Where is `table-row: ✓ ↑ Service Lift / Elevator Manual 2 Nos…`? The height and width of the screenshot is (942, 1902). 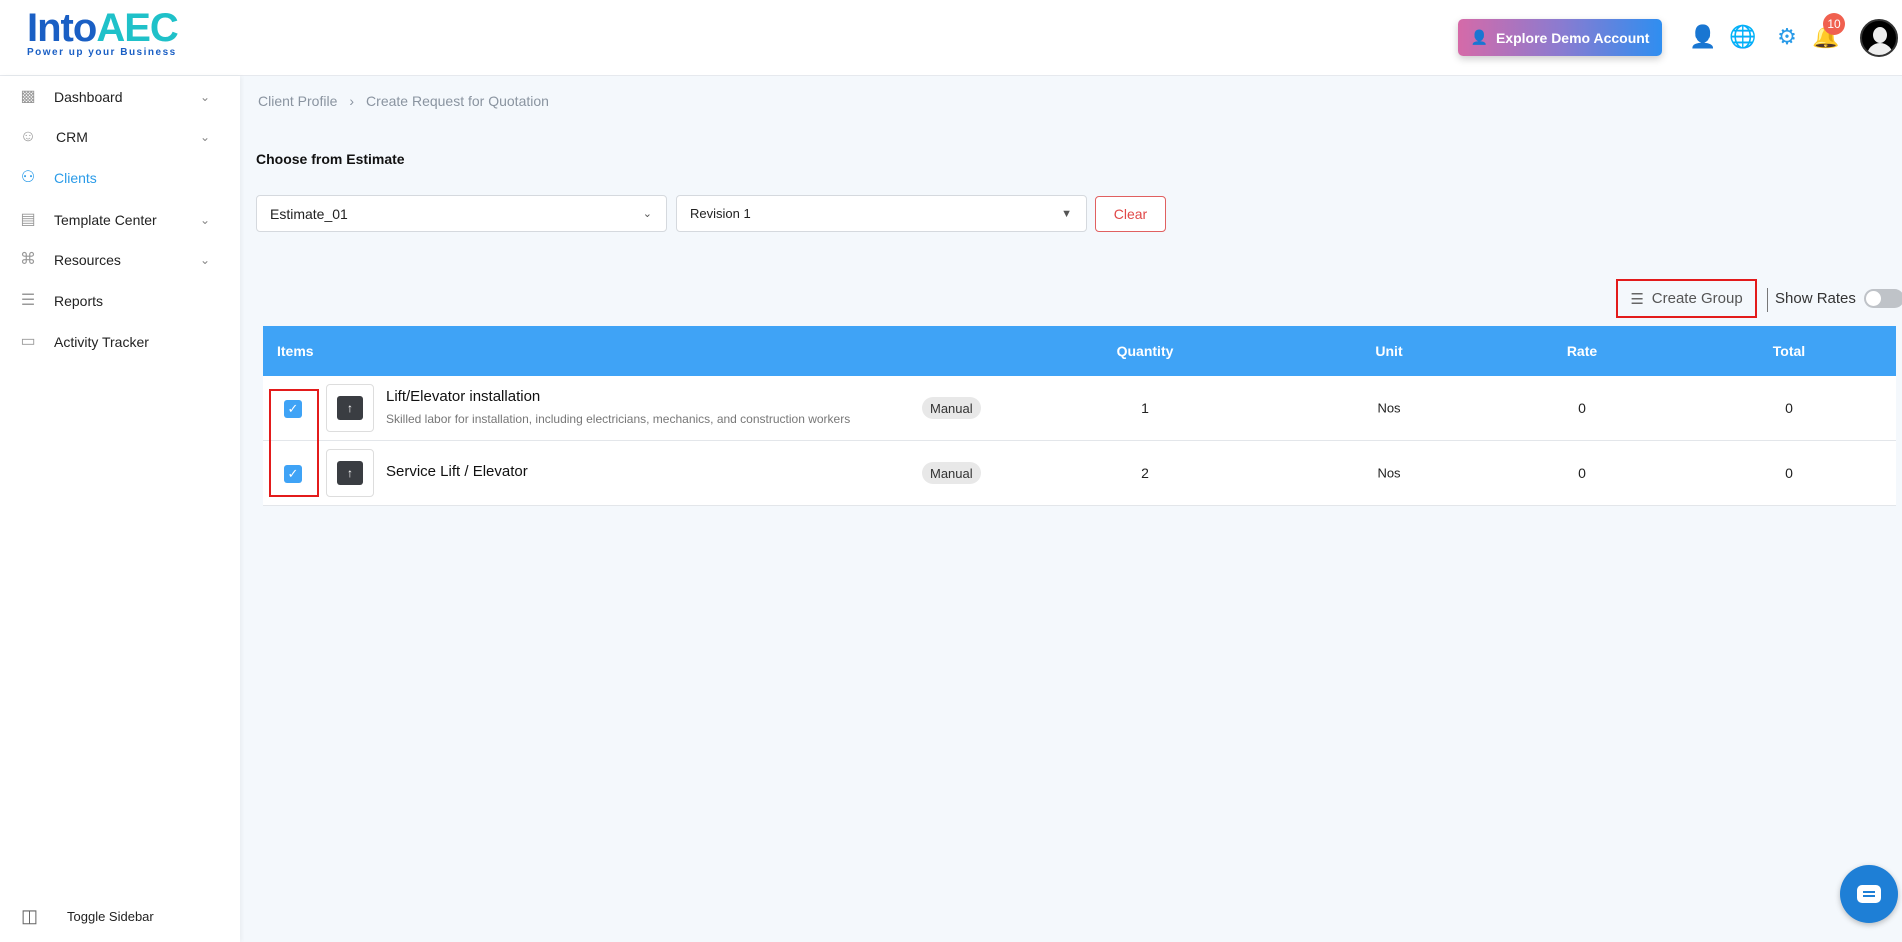
table-row: ✓ ↑ Service Lift / Elevator Manual 2 Nos… is located at coordinates (1079, 473).